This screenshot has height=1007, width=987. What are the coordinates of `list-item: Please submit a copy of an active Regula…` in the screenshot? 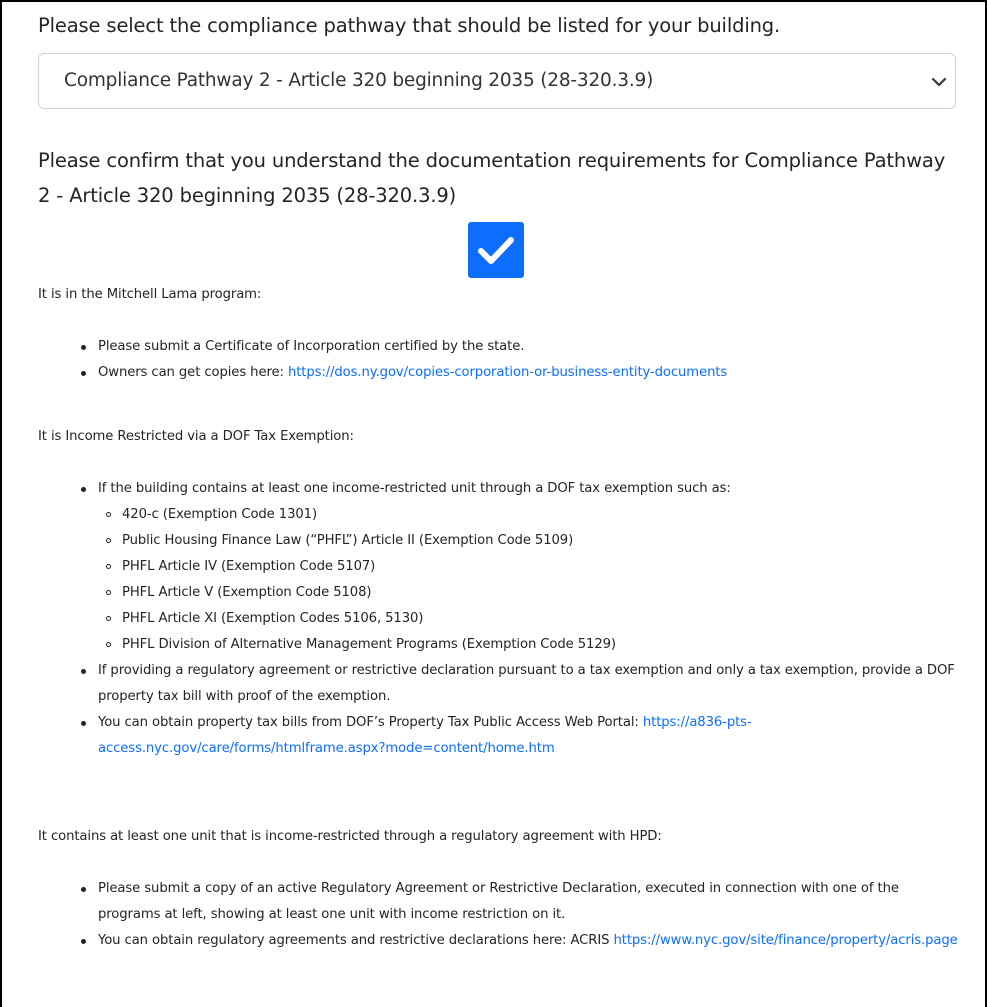 It's located at (498, 902).